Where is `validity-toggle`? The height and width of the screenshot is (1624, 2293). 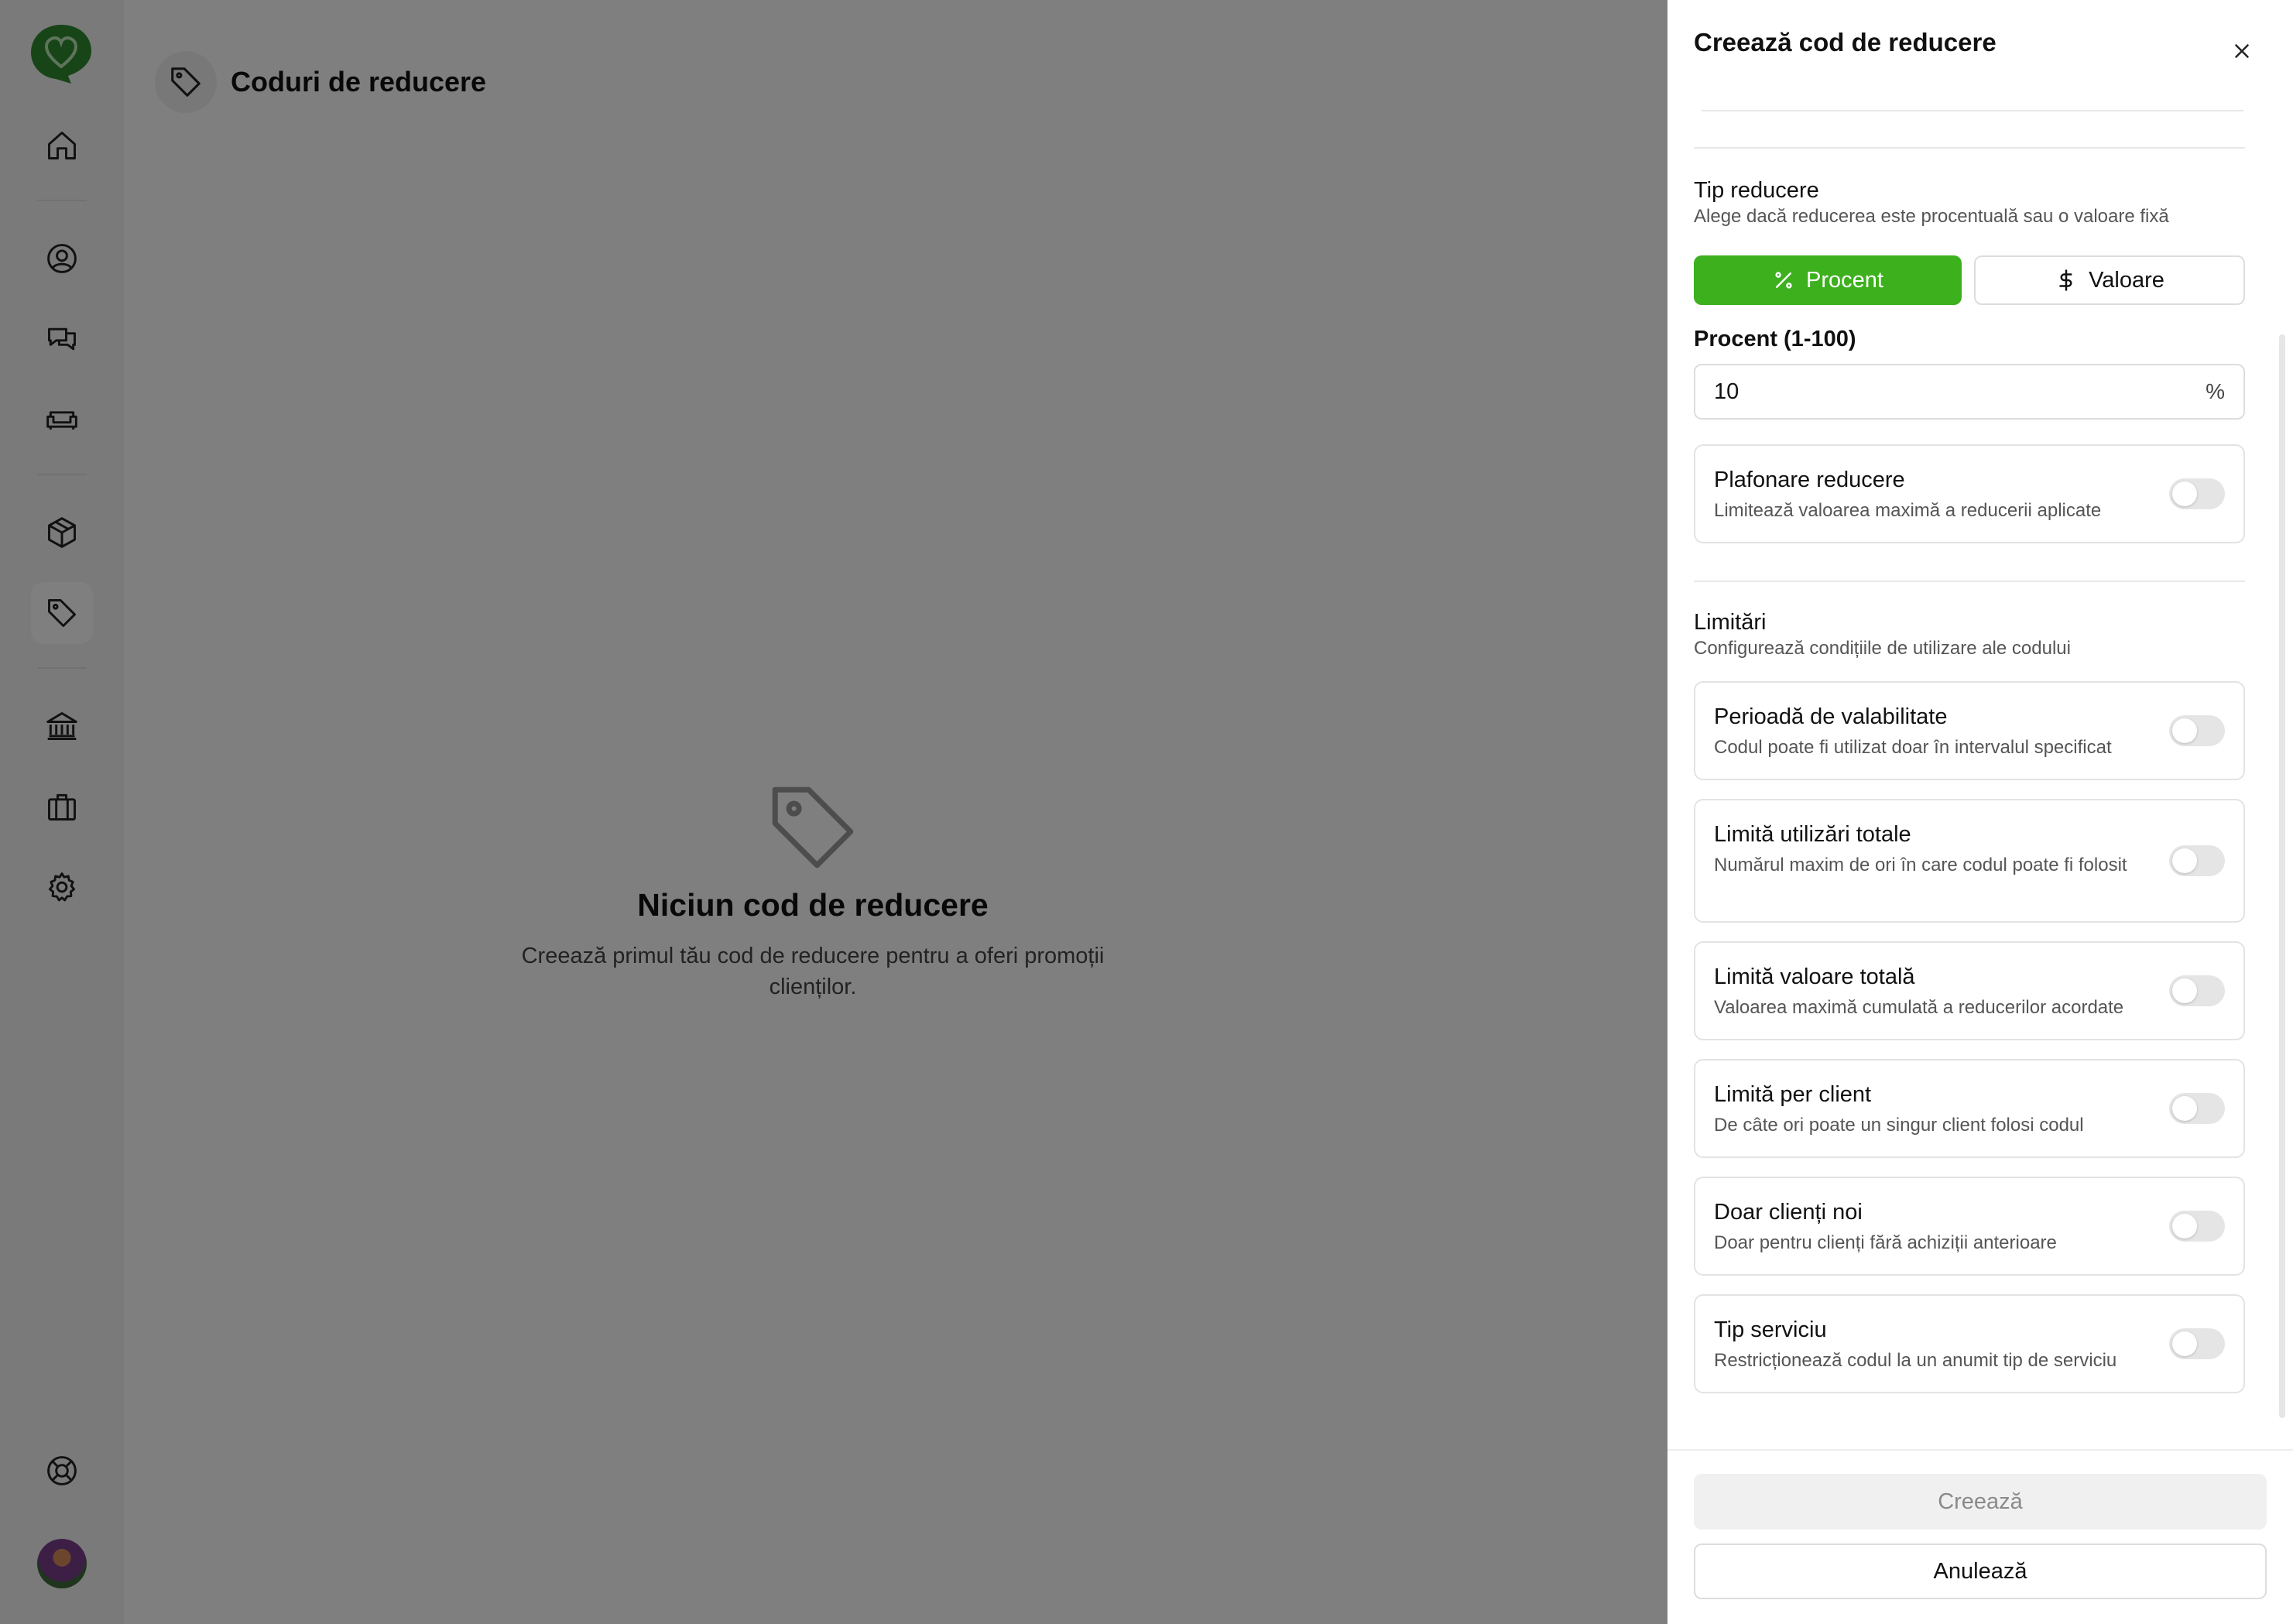 validity-toggle is located at coordinates (2197, 730).